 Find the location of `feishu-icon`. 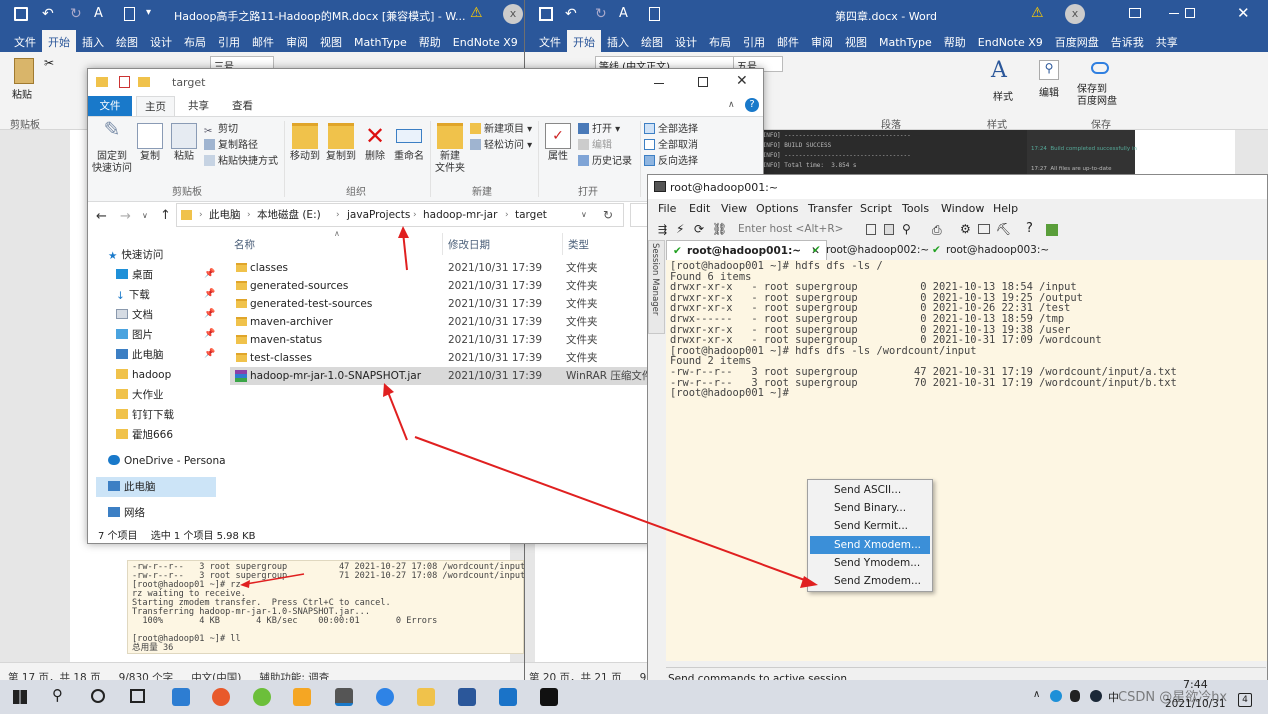

feishu-icon is located at coordinates (385, 697).